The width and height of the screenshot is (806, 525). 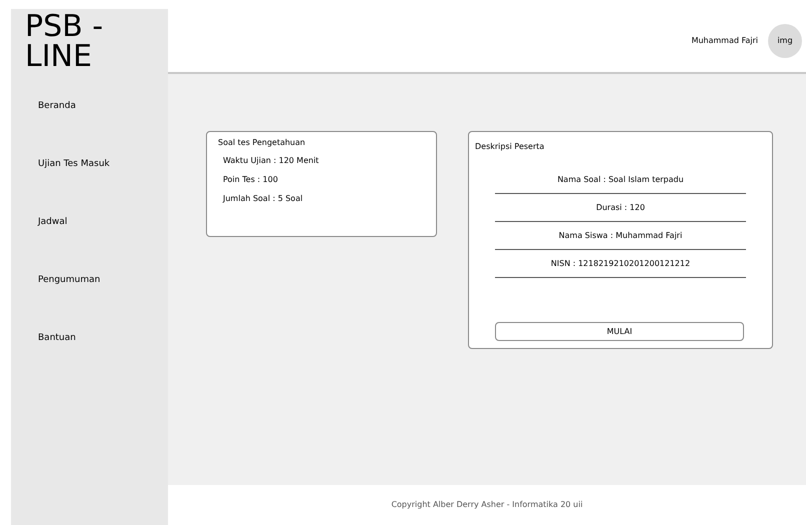 I want to click on avatar: img, so click(x=785, y=41).